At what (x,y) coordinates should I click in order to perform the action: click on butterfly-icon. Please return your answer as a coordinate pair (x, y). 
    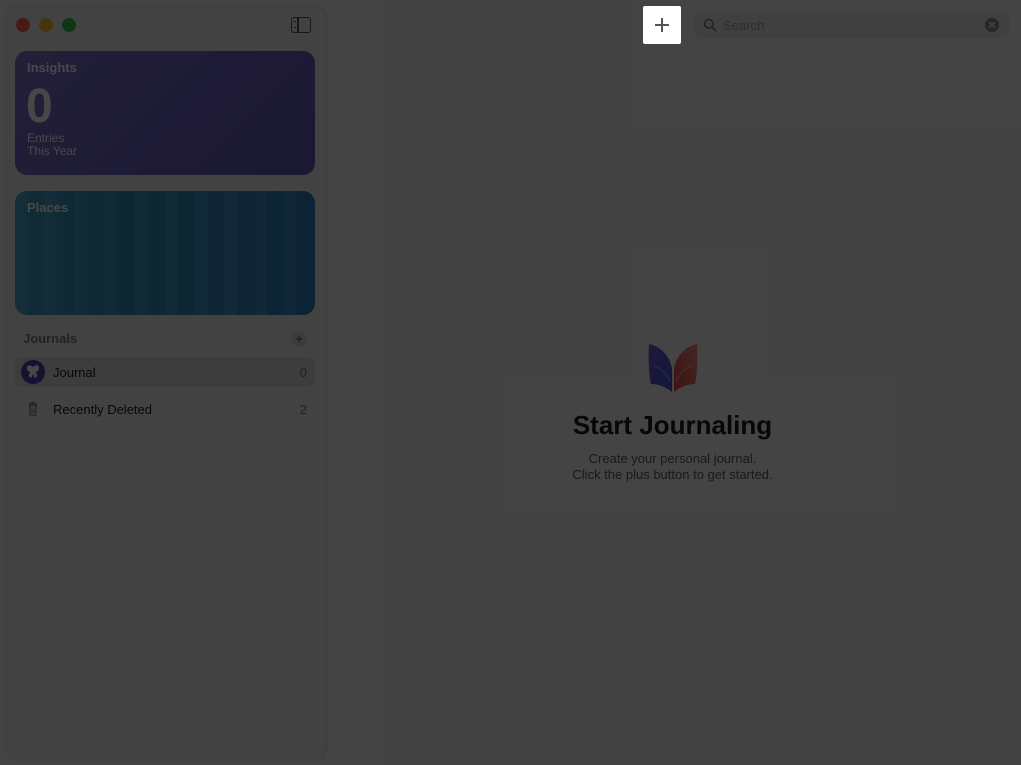
    Looking at the image, I should click on (33, 372).